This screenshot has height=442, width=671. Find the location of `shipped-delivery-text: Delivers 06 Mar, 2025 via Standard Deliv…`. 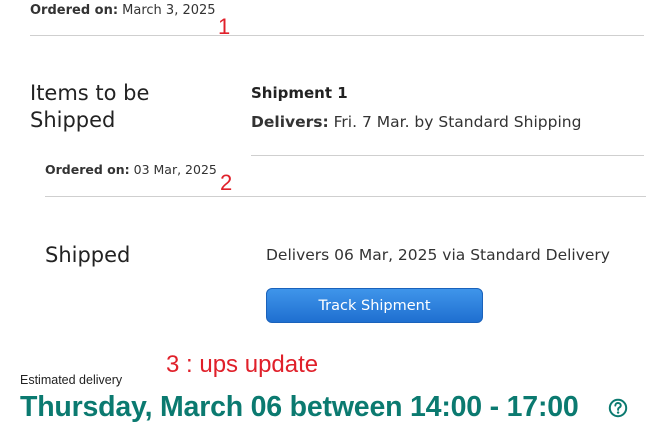

shipped-delivery-text: Delivers 06 Mar, 2025 via Standard Deliv… is located at coordinates (438, 255).